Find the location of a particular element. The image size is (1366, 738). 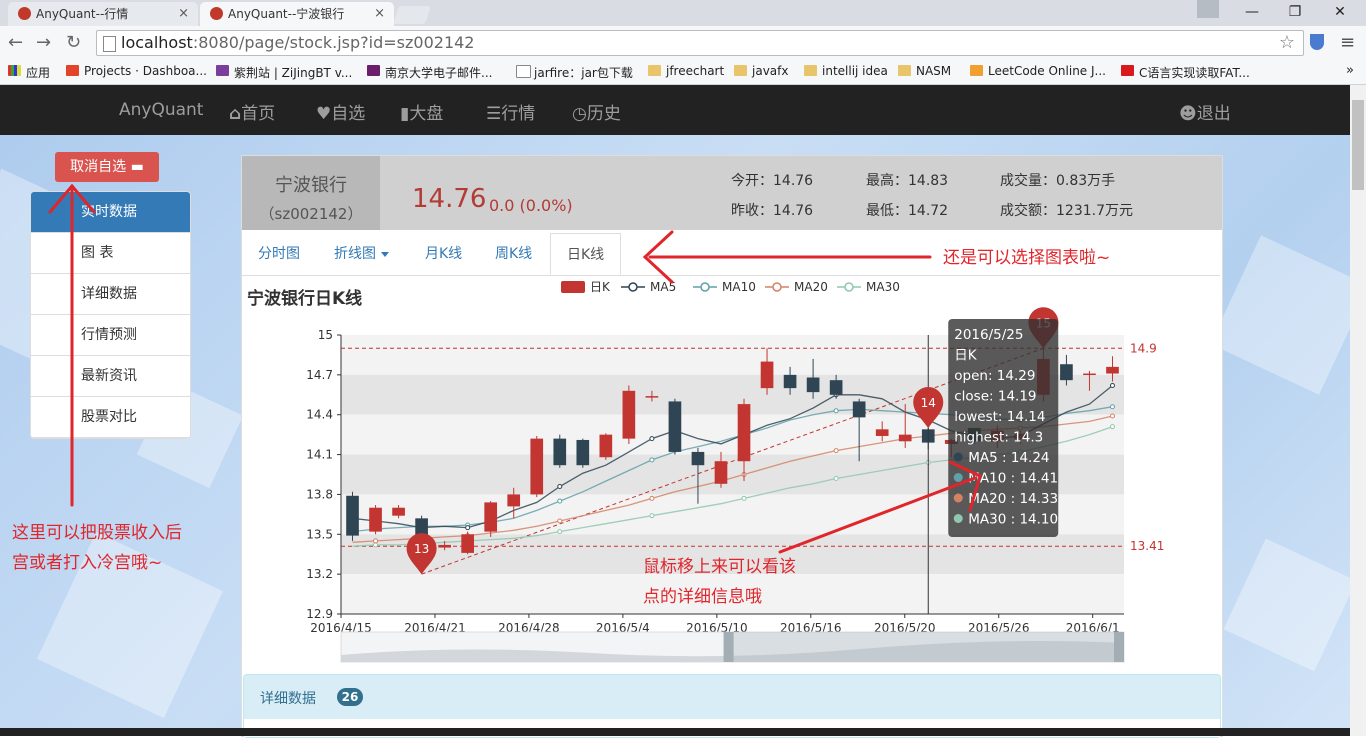

annotation-top: 还是可以选择图表啦~ is located at coordinates (1027, 258).